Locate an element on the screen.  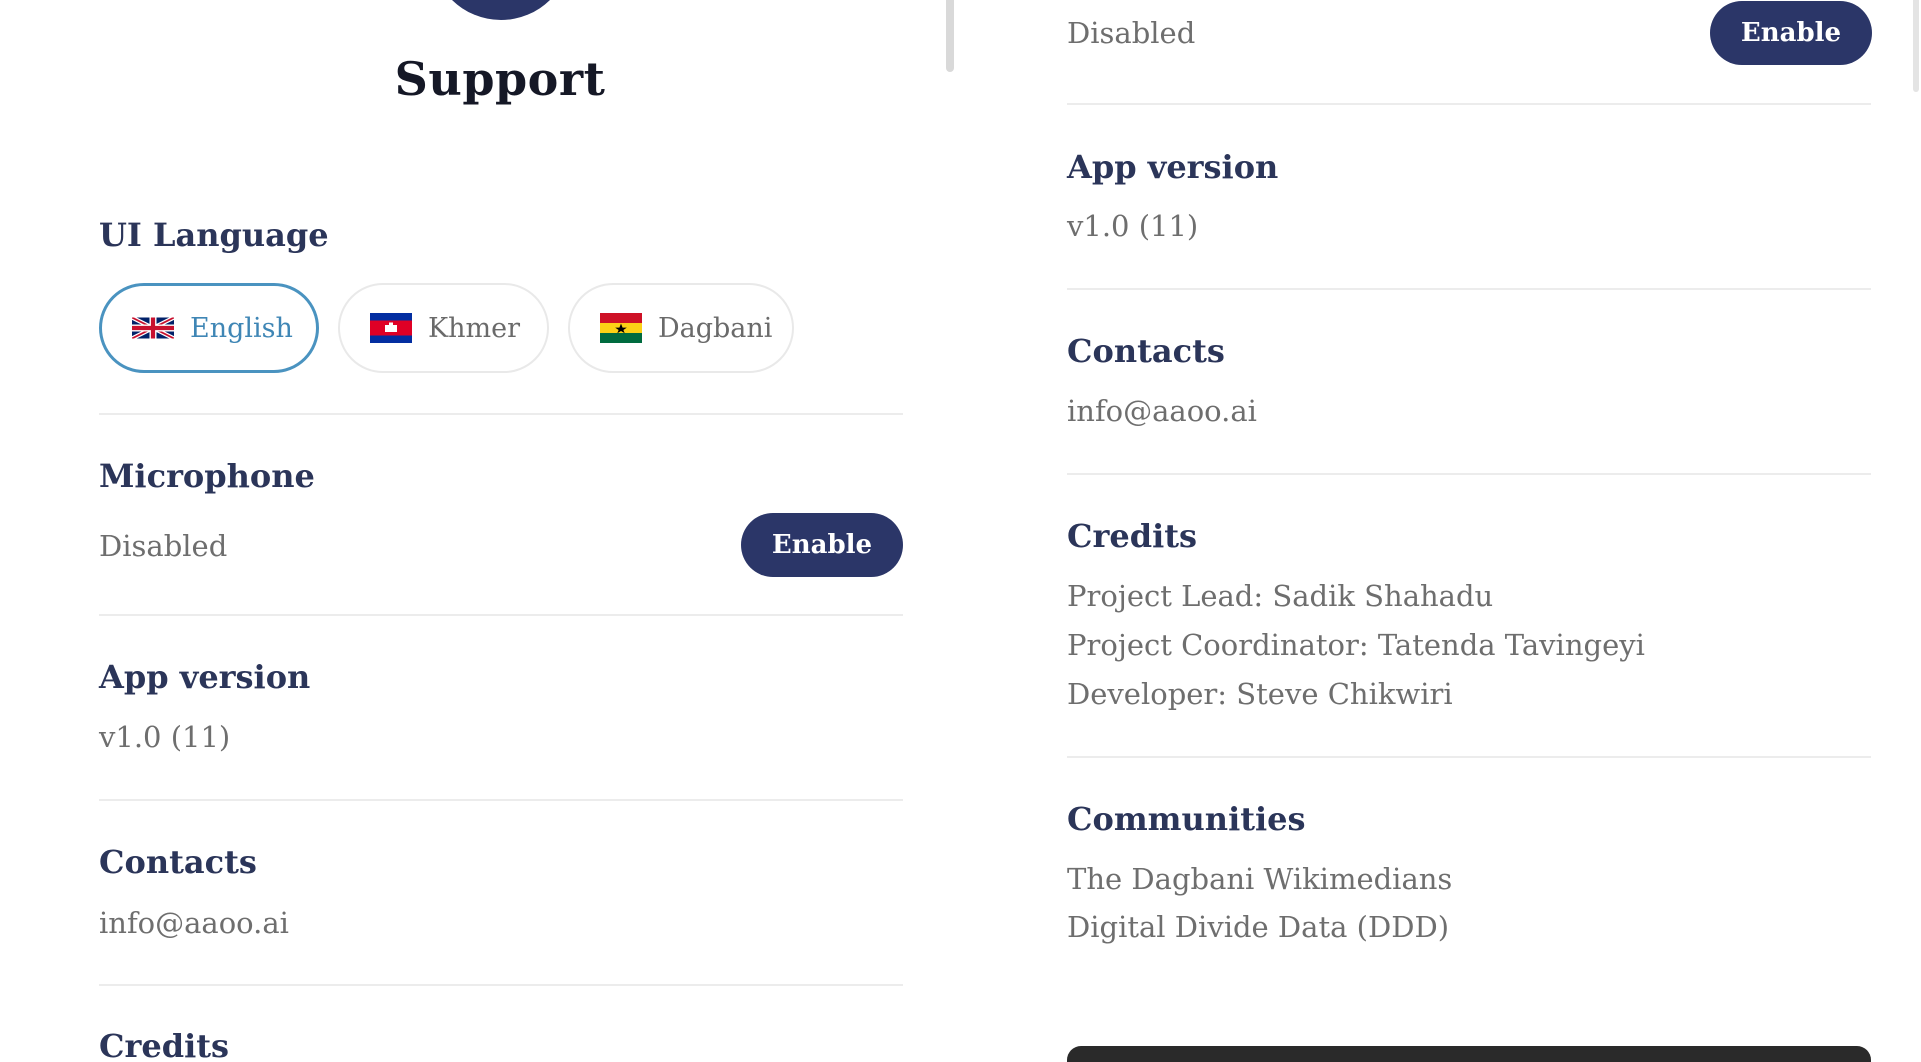
microphone-heading: Microphone is located at coordinates (207, 476).